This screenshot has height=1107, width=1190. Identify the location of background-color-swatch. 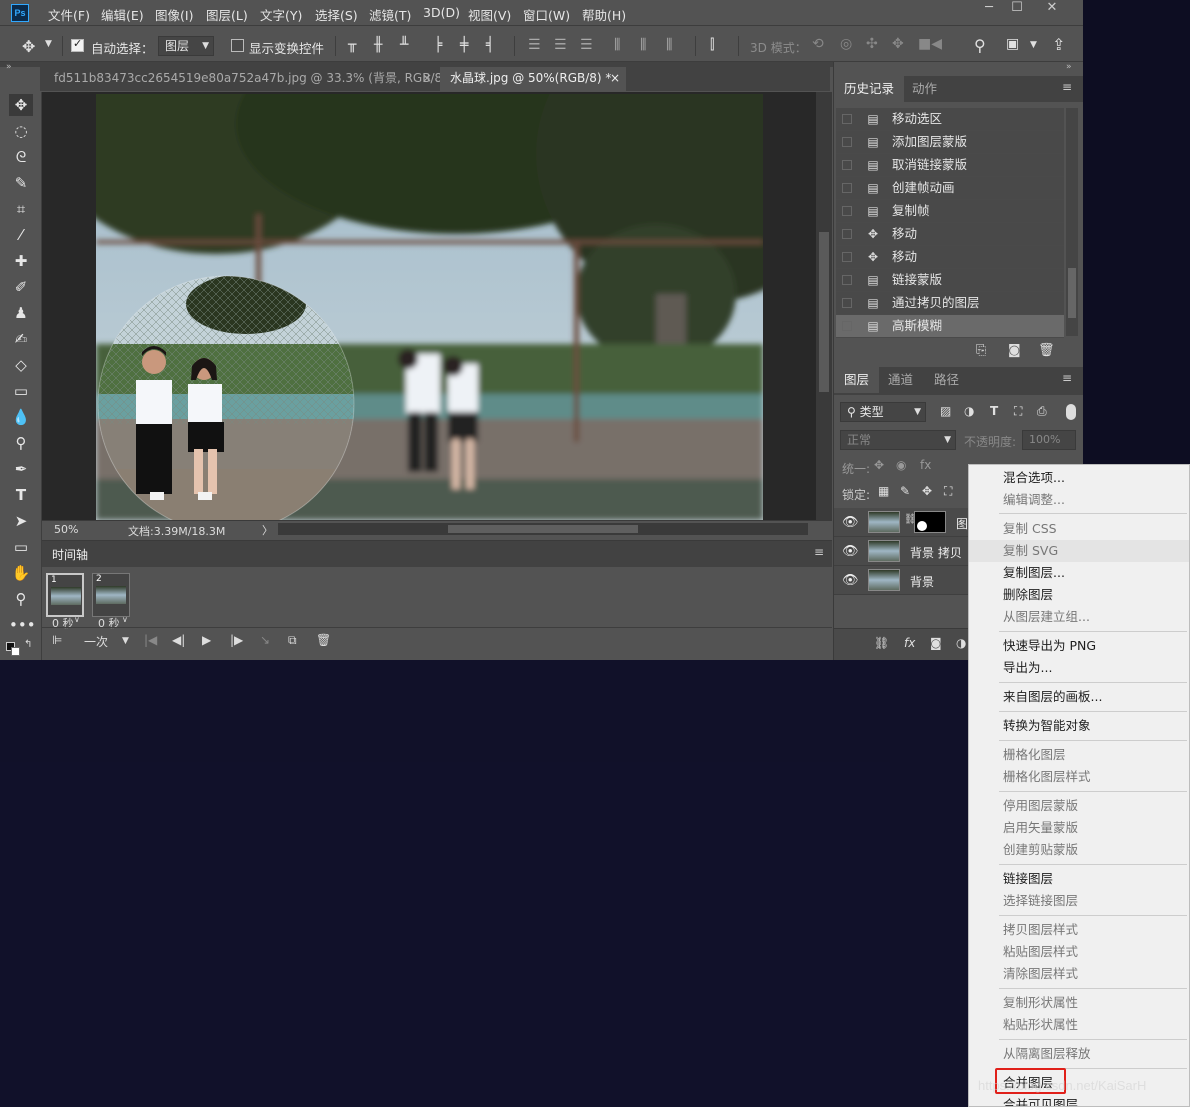
(15, 651).